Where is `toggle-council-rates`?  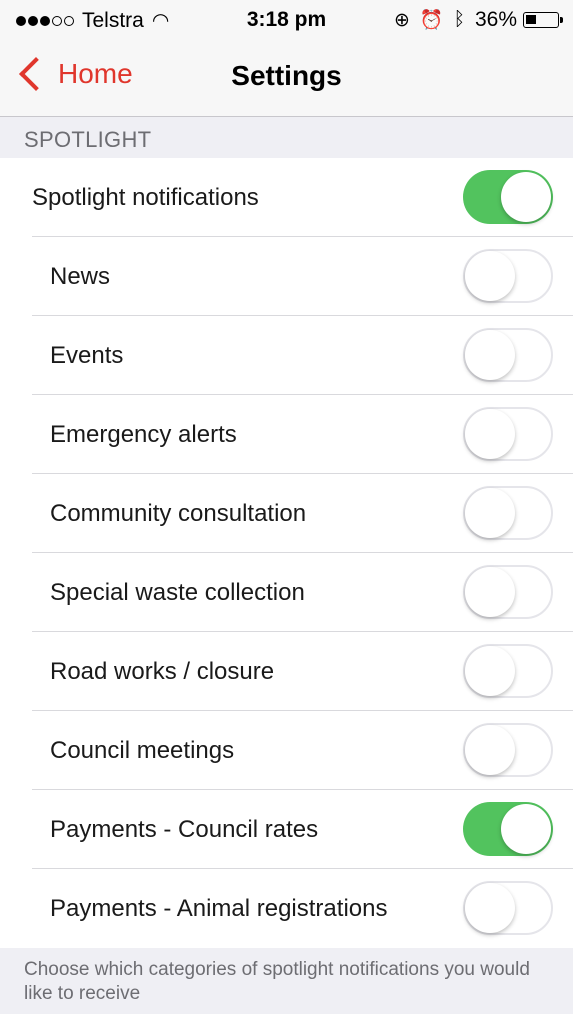 toggle-council-rates is located at coordinates (508, 829).